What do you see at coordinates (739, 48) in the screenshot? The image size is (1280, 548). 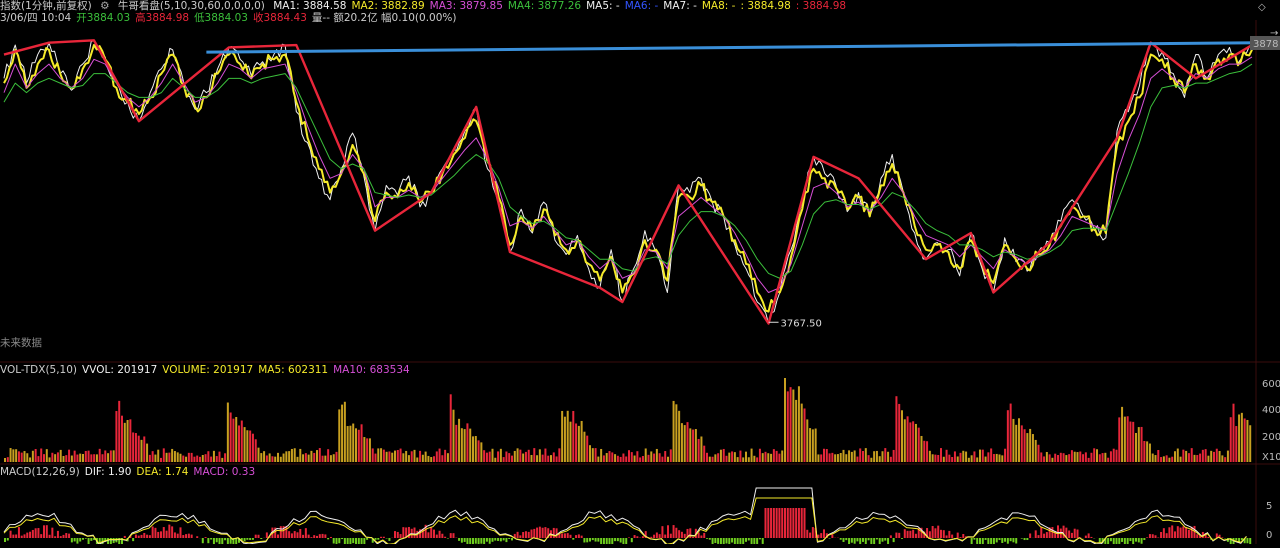 I see `trend-arrow-line` at bounding box center [739, 48].